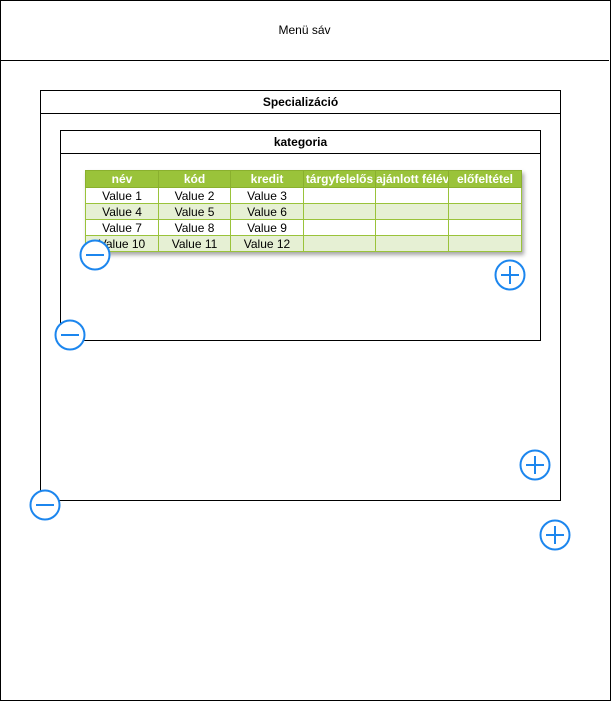  Describe the element at coordinates (194, 243) in the screenshot. I see `table-cell: Value 11` at that location.